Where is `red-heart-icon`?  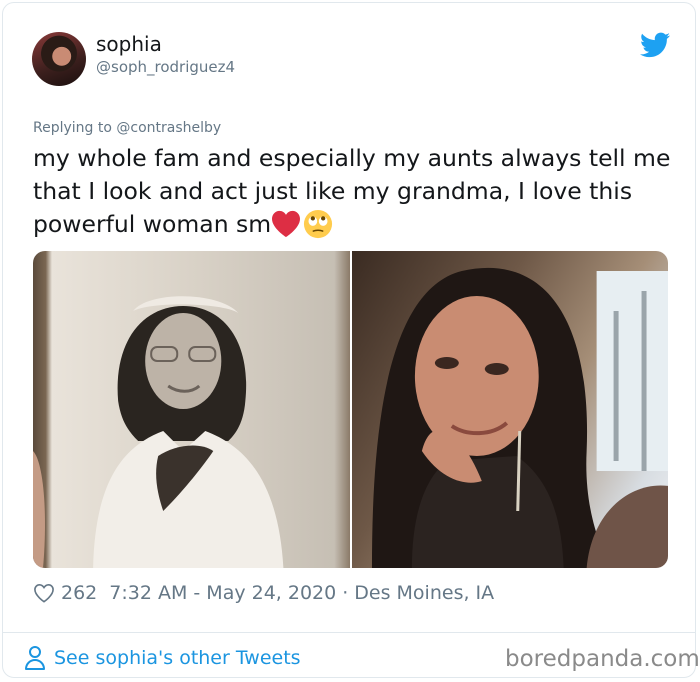 red-heart-icon is located at coordinates (286, 224).